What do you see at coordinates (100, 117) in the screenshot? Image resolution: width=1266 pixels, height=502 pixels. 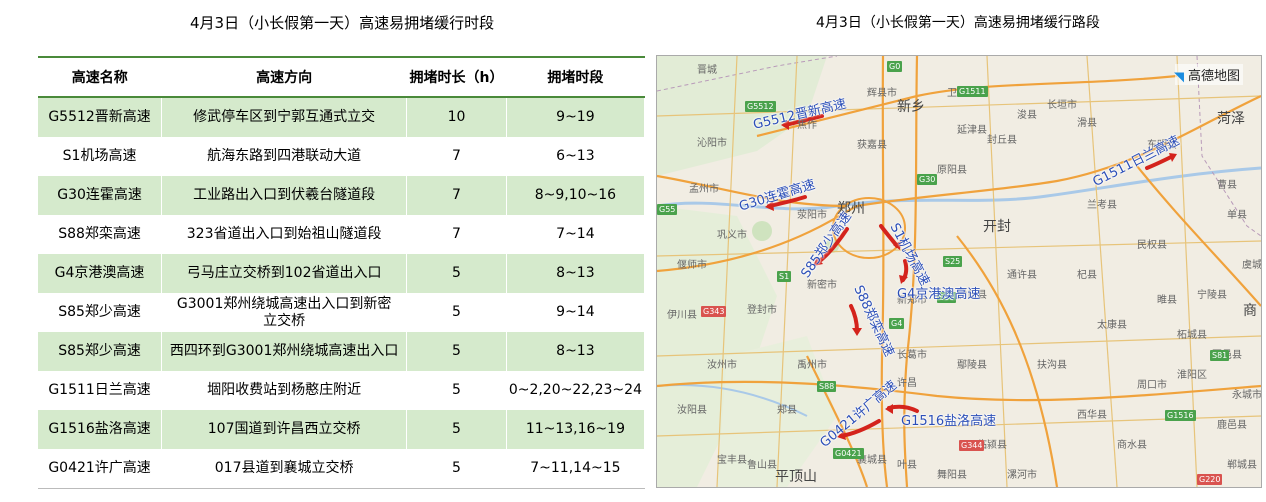 I see `cell-highway-name: G5512晋新高速` at bounding box center [100, 117].